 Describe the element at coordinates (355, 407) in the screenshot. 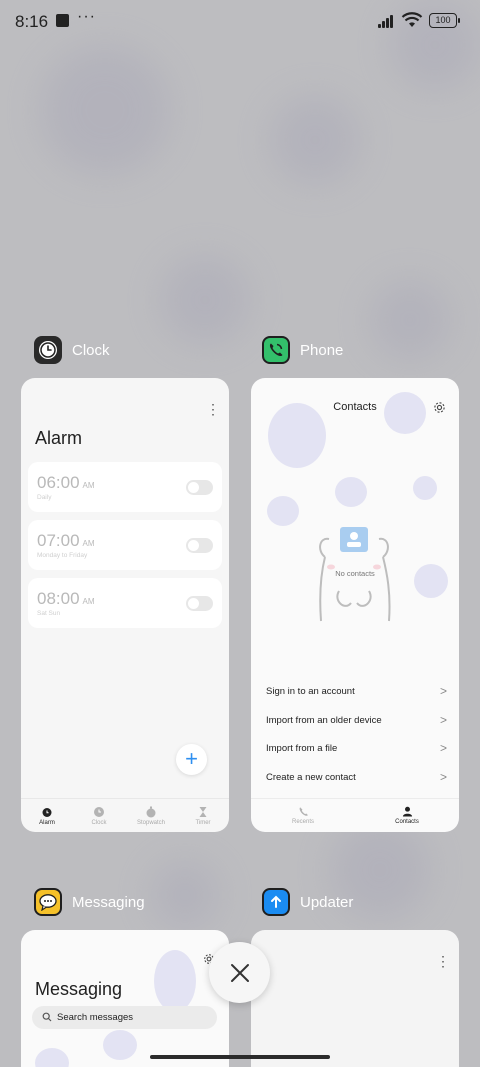

I see `contacts-title: Contacts` at that location.